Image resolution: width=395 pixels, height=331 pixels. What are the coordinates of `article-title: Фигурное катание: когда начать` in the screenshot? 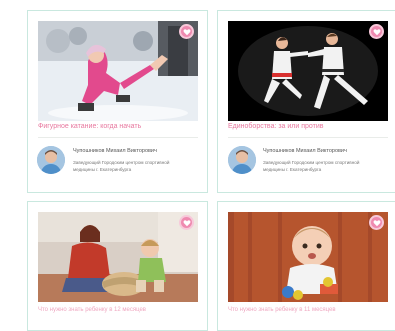 It's located at (89, 126).